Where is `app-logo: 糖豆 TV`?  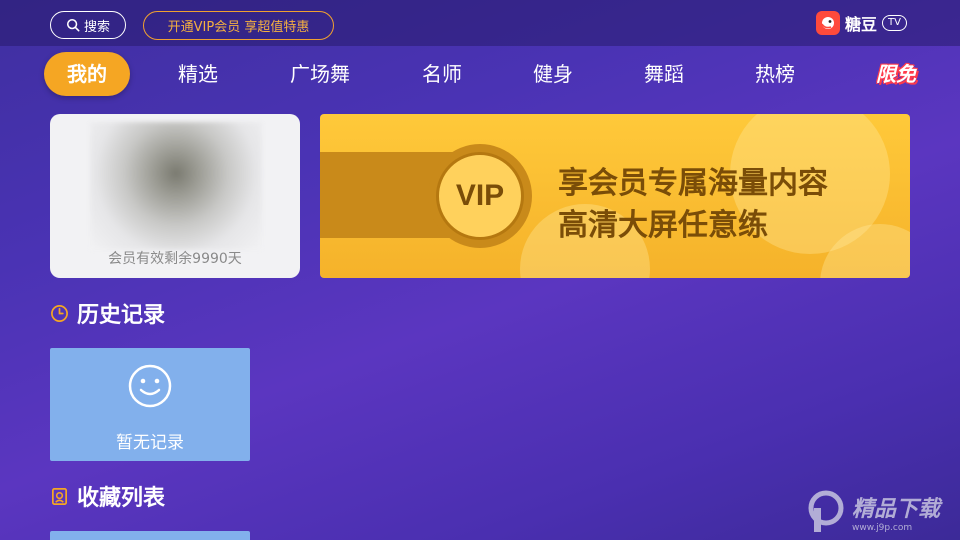
app-logo: 糖豆 TV is located at coordinates (861, 23).